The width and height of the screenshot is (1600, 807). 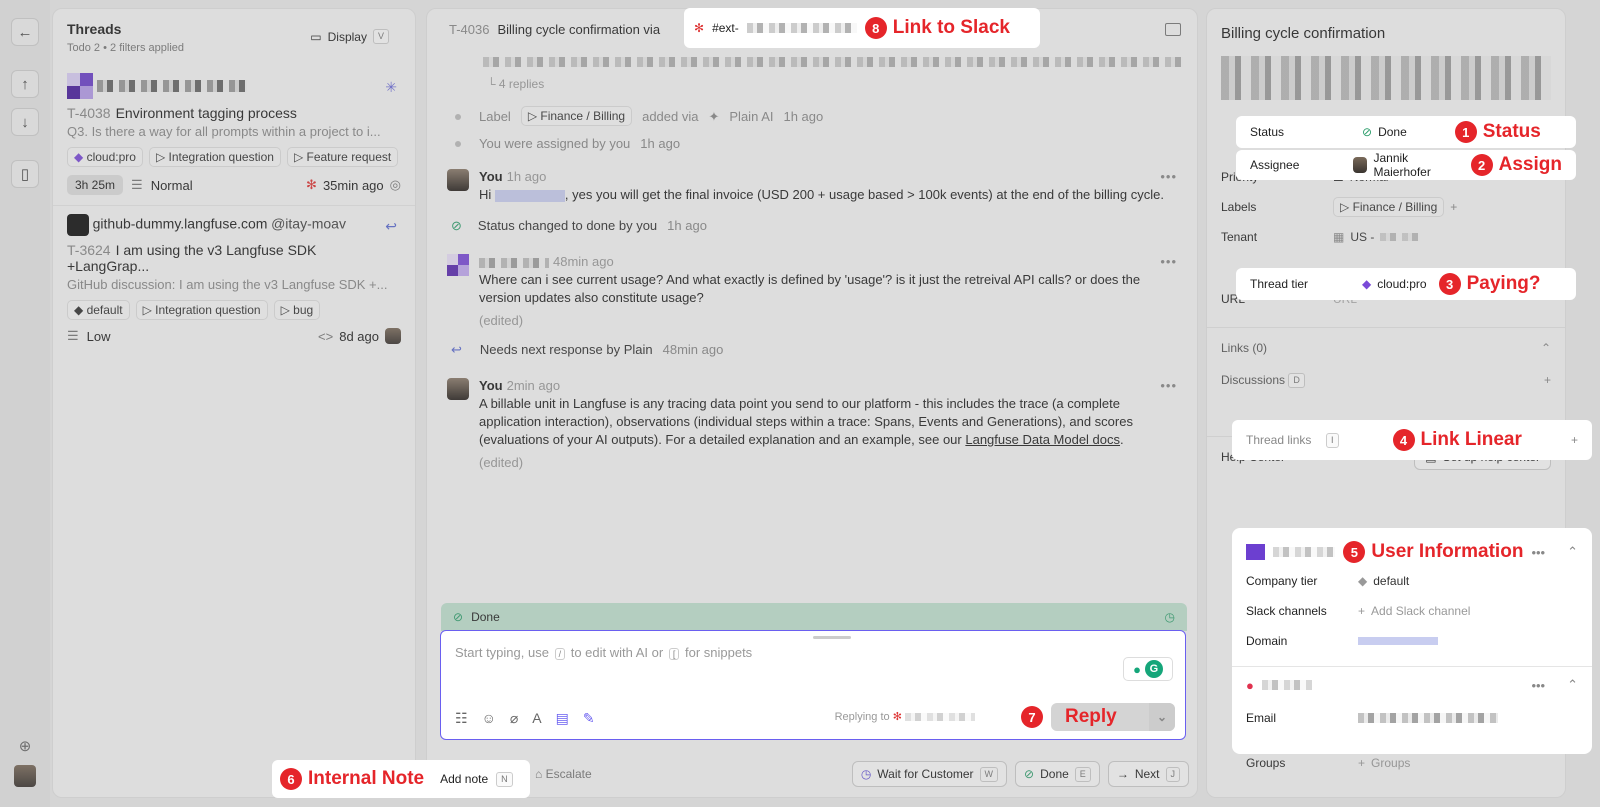 I want to click on attachment-icon: ⌀, so click(x=514, y=718).